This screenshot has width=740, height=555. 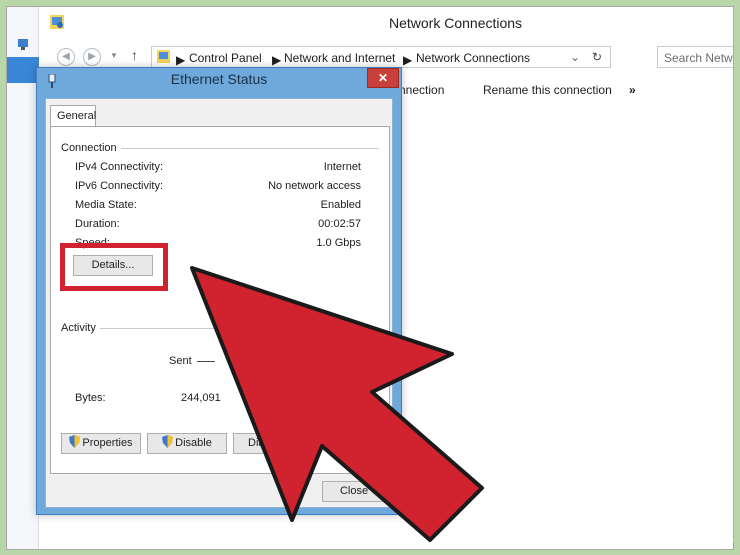 What do you see at coordinates (705, 543) in the screenshot?
I see `wikihow-watermark: wikiHow` at bounding box center [705, 543].